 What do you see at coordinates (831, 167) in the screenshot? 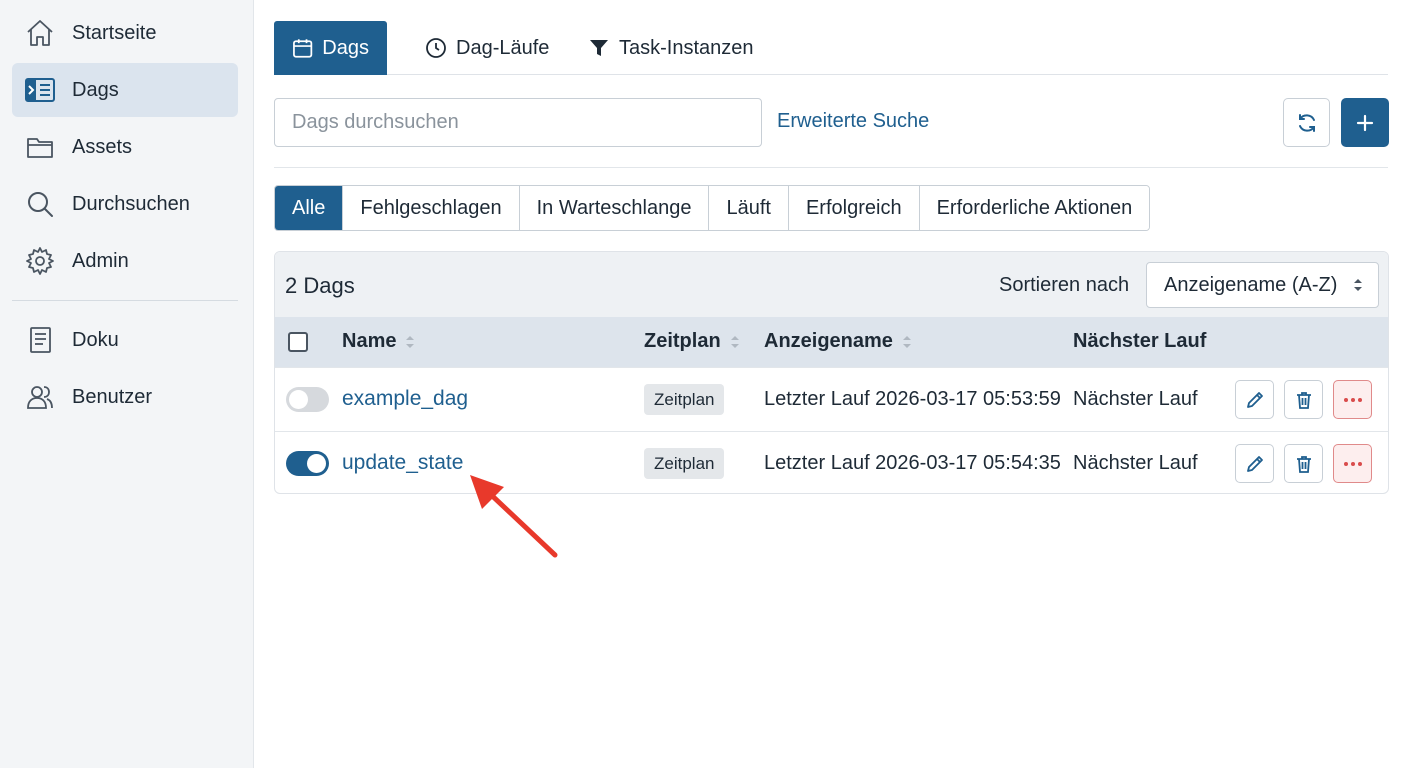
I see `divider` at bounding box center [831, 167].